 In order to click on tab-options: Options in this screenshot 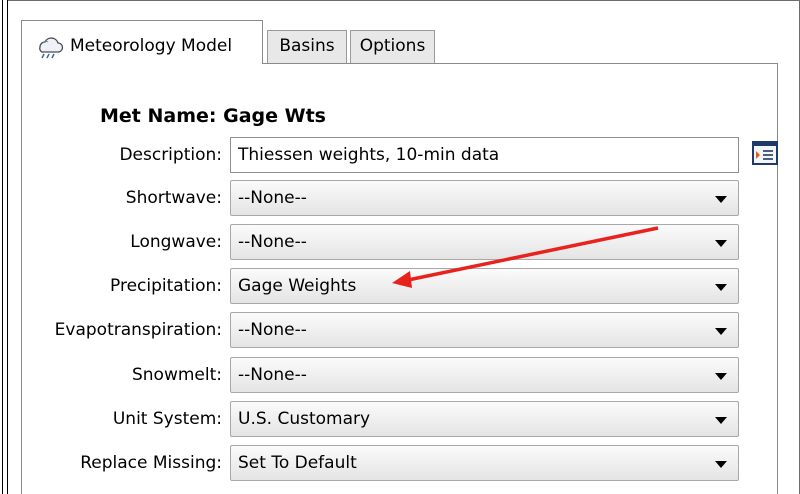, I will do `click(392, 46)`.